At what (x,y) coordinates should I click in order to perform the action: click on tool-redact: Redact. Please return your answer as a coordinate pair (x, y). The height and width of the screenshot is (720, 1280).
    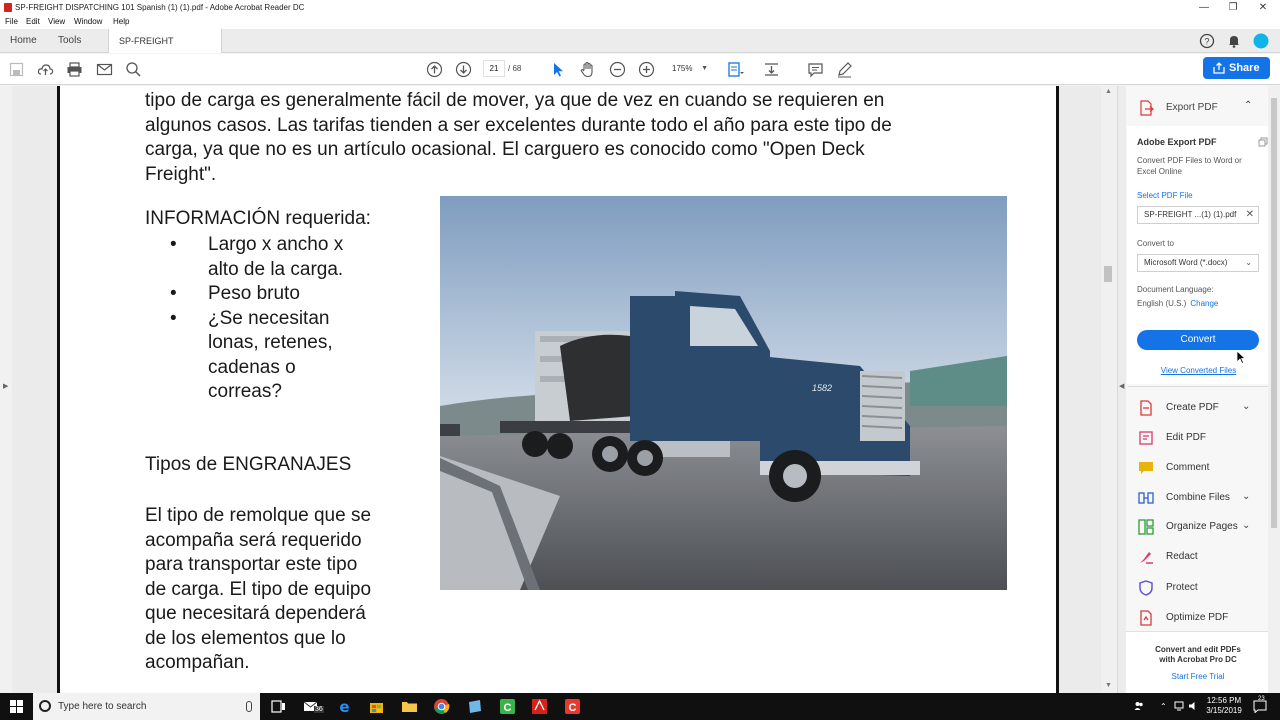
    Looking at the image, I should click on (1198, 557).